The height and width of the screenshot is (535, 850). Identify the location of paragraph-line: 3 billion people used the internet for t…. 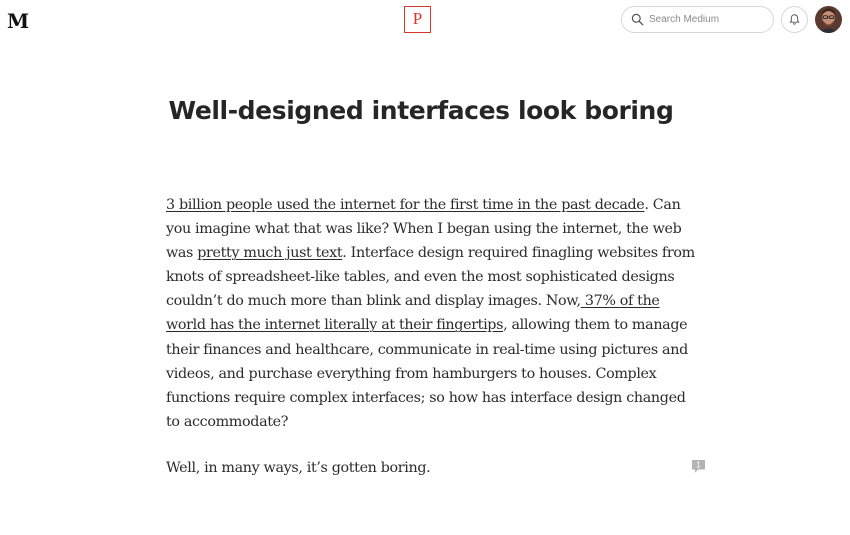
(423, 205).